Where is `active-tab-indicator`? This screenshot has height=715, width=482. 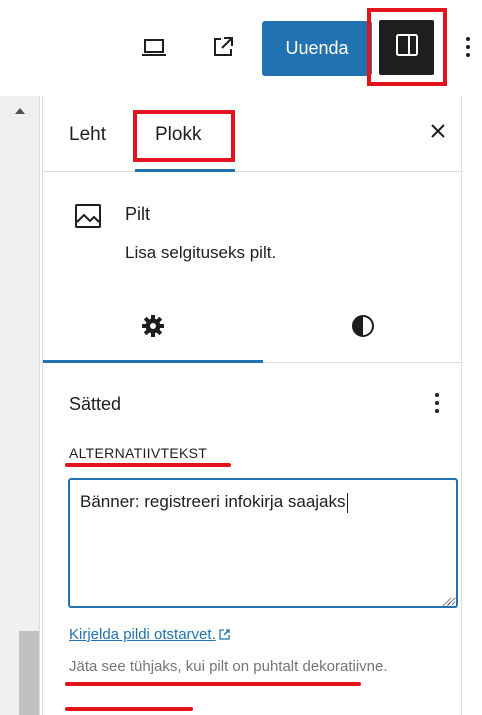
active-tab-indicator is located at coordinates (185, 170).